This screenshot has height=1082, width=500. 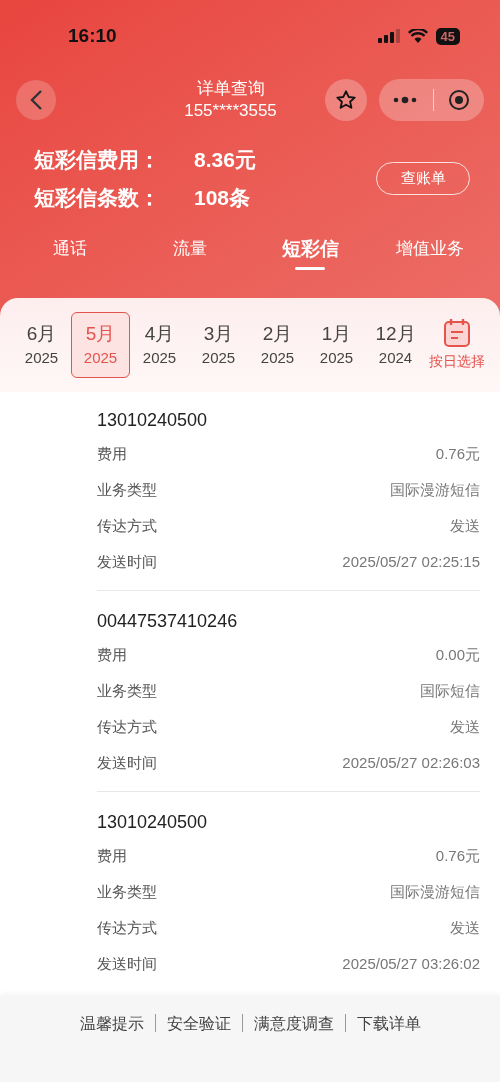 What do you see at coordinates (417, 36) in the screenshot?
I see `wifi-icon` at bounding box center [417, 36].